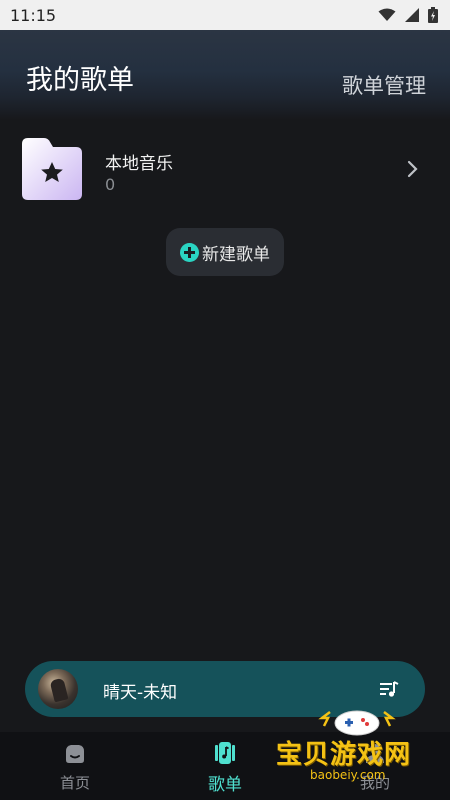  I want to click on album-art, so click(58, 689).